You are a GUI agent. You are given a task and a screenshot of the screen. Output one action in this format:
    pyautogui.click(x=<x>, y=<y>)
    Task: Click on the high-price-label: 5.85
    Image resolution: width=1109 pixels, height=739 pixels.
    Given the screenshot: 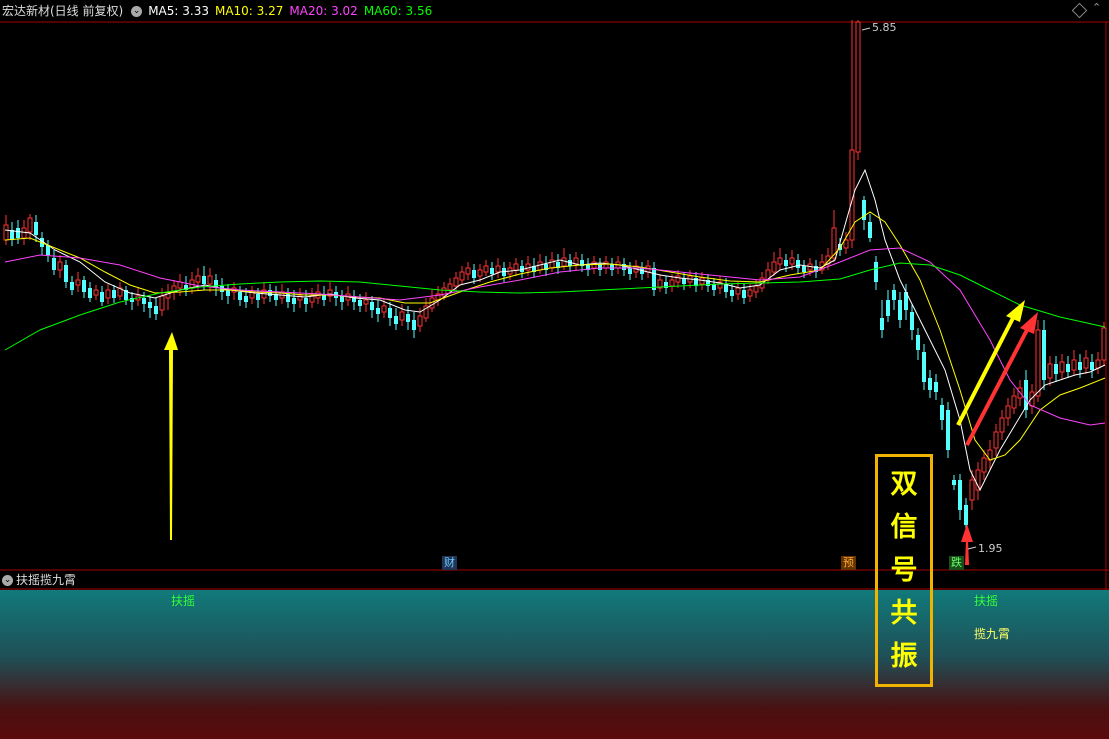 What is the action you would take?
    pyautogui.click(x=884, y=27)
    